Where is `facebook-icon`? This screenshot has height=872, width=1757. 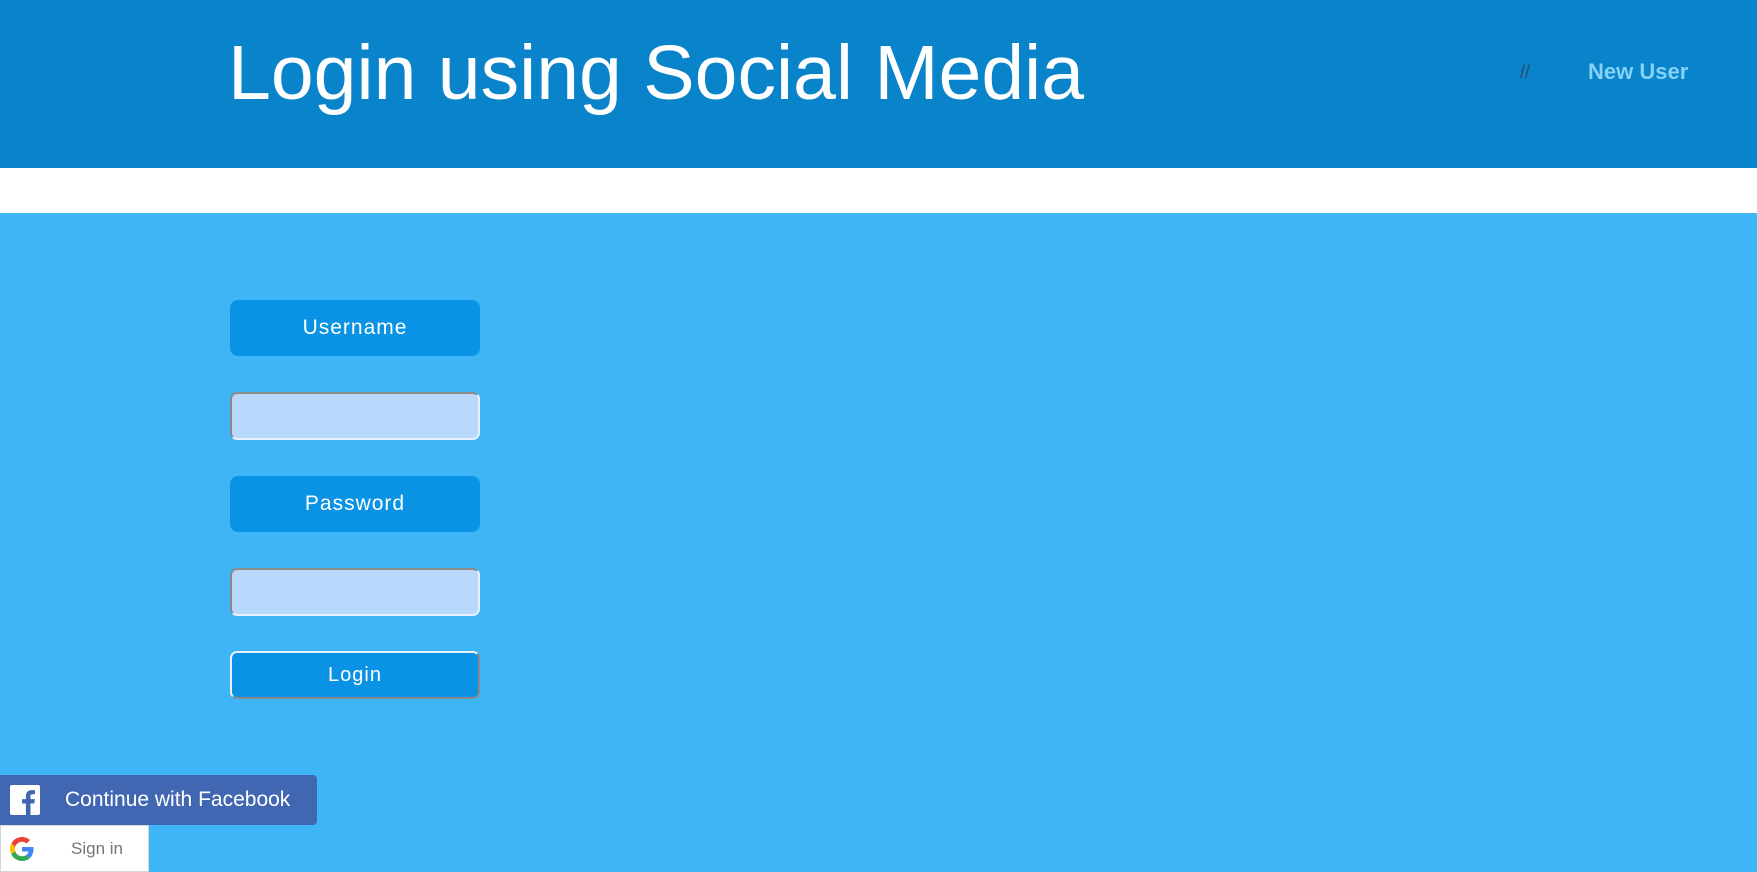
facebook-icon is located at coordinates (25, 800).